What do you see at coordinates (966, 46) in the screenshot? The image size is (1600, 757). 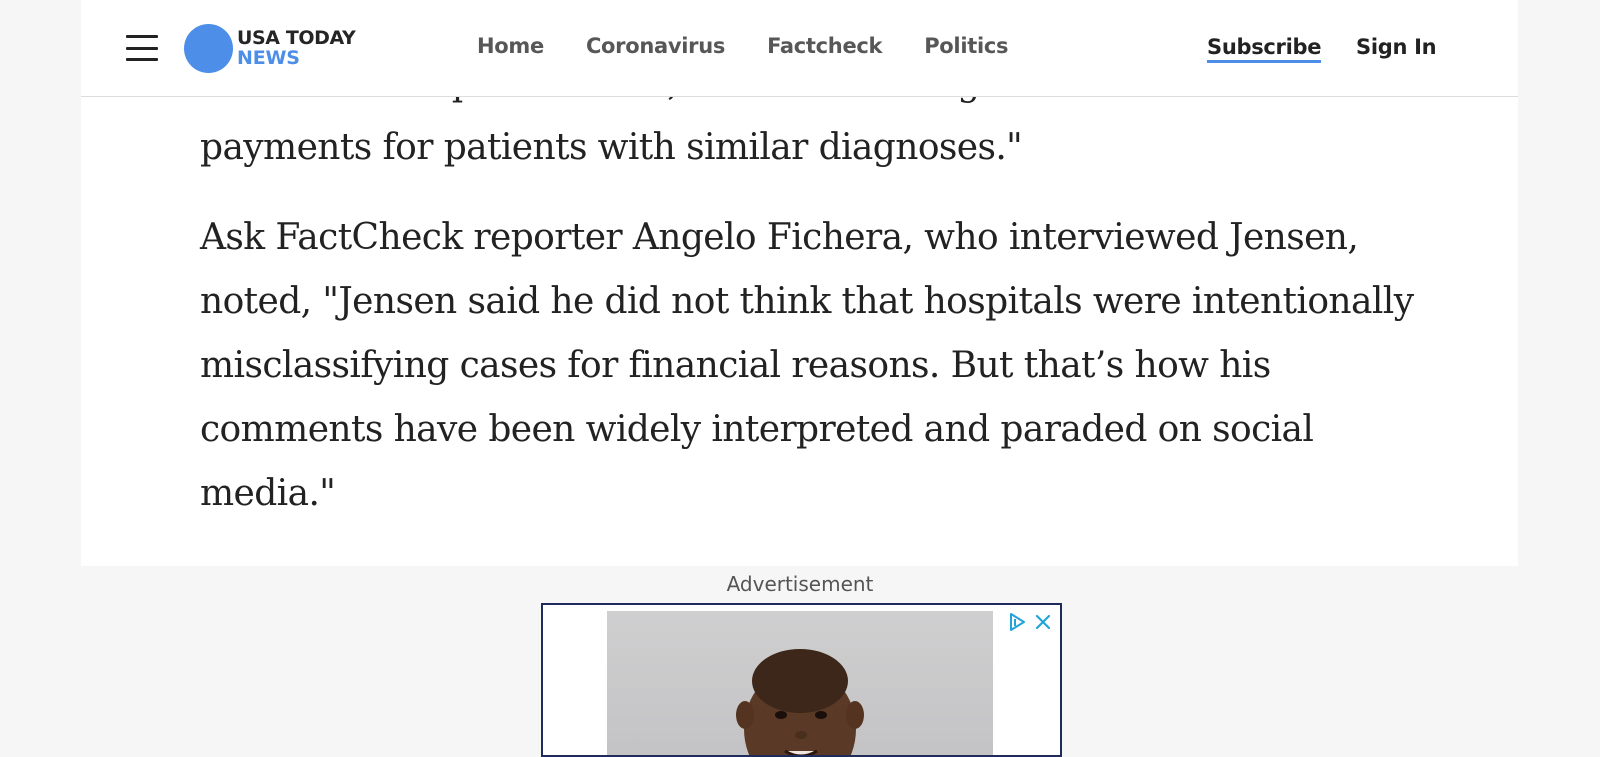 I see `nav-politics: Politics` at bounding box center [966, 46].